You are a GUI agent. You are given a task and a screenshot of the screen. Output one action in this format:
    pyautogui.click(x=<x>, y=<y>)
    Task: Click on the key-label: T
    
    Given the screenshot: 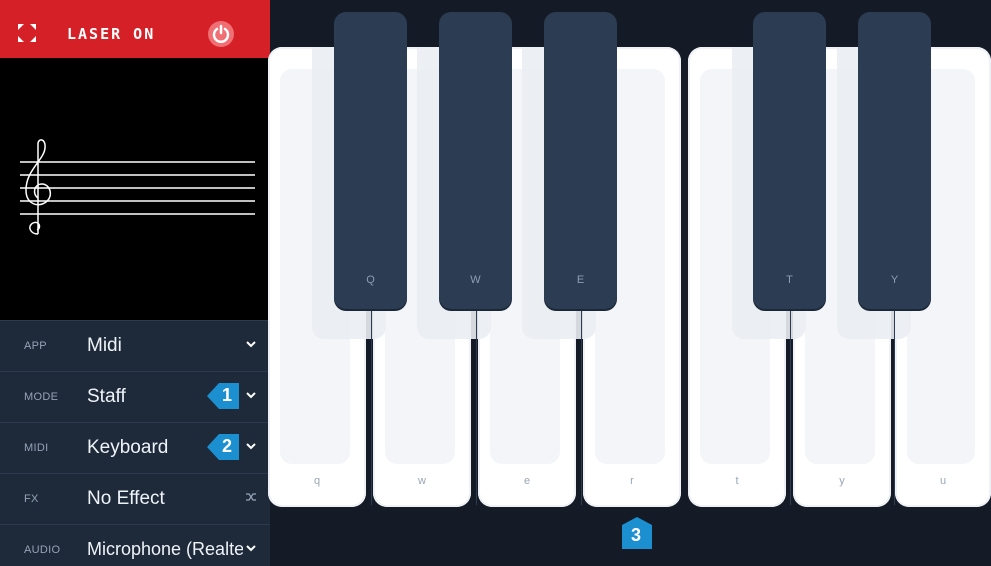 What is the action you would take?
    pyautogui.click(x=789, y=280)
    